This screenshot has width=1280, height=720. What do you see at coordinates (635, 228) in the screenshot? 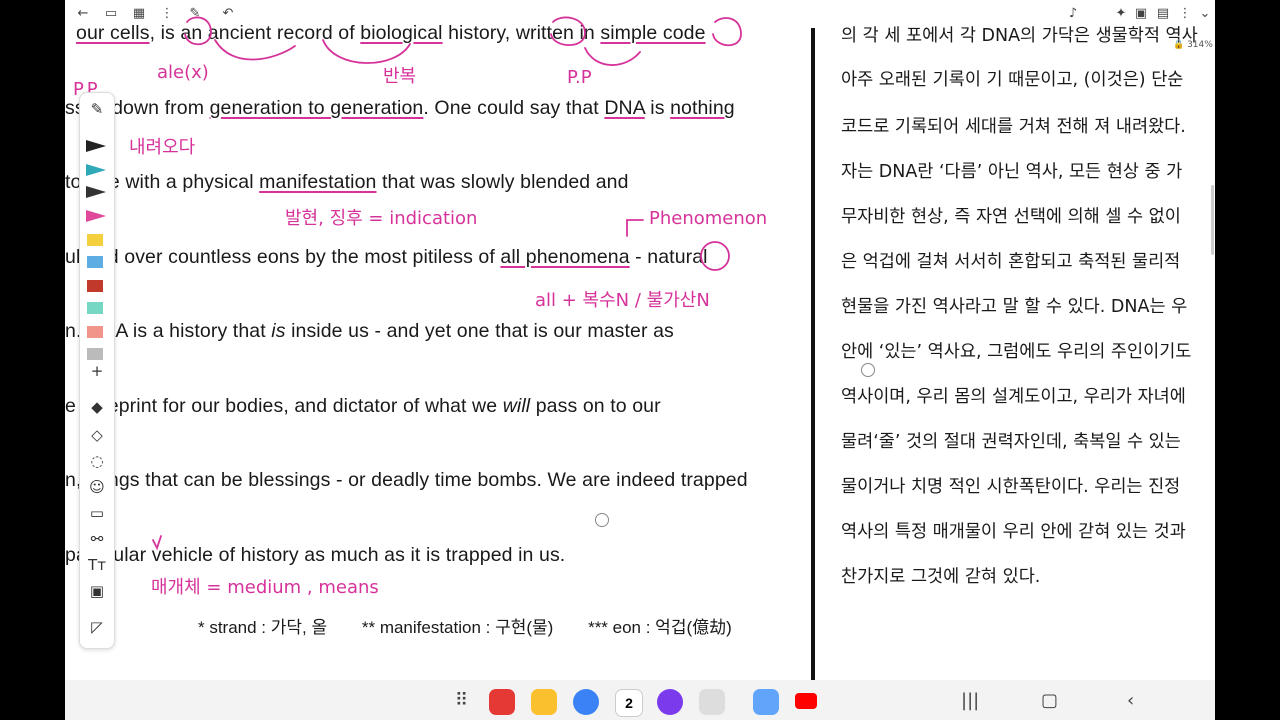
I see `arrow-phenomenon` at bounding box center [635, 228].